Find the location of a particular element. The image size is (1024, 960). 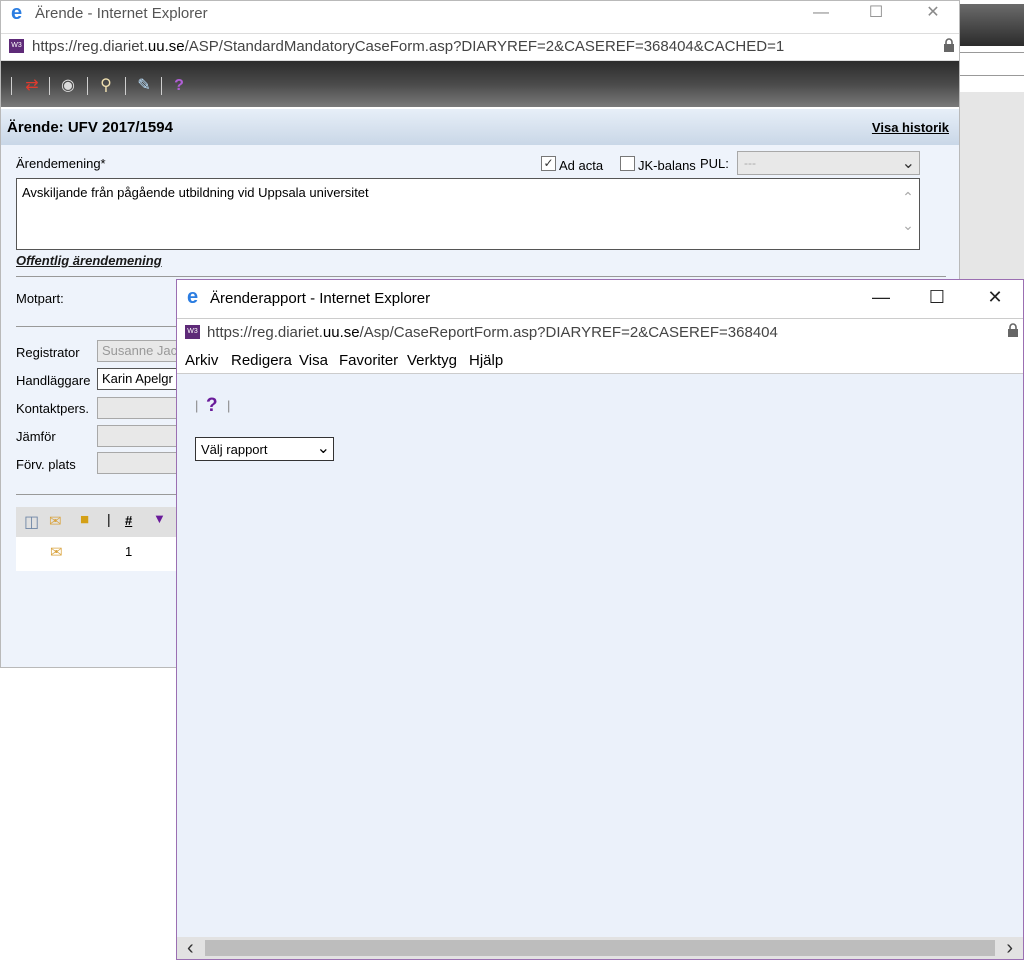

kontaktpers-field is located at coordinates (142, 408).